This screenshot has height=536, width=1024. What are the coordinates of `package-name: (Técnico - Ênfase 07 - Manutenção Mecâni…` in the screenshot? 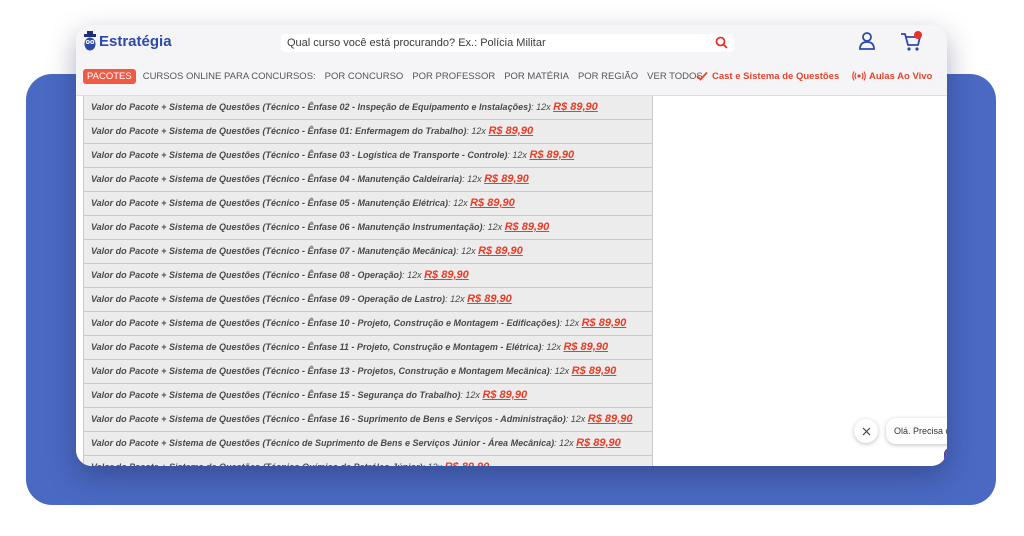 It's located at (359, 251).